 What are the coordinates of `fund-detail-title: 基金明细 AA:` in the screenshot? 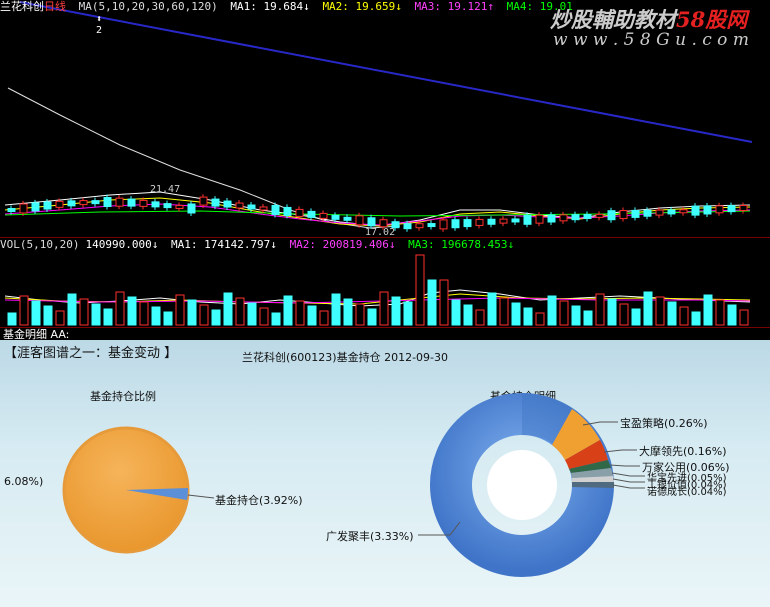 It's located at (385, 334).